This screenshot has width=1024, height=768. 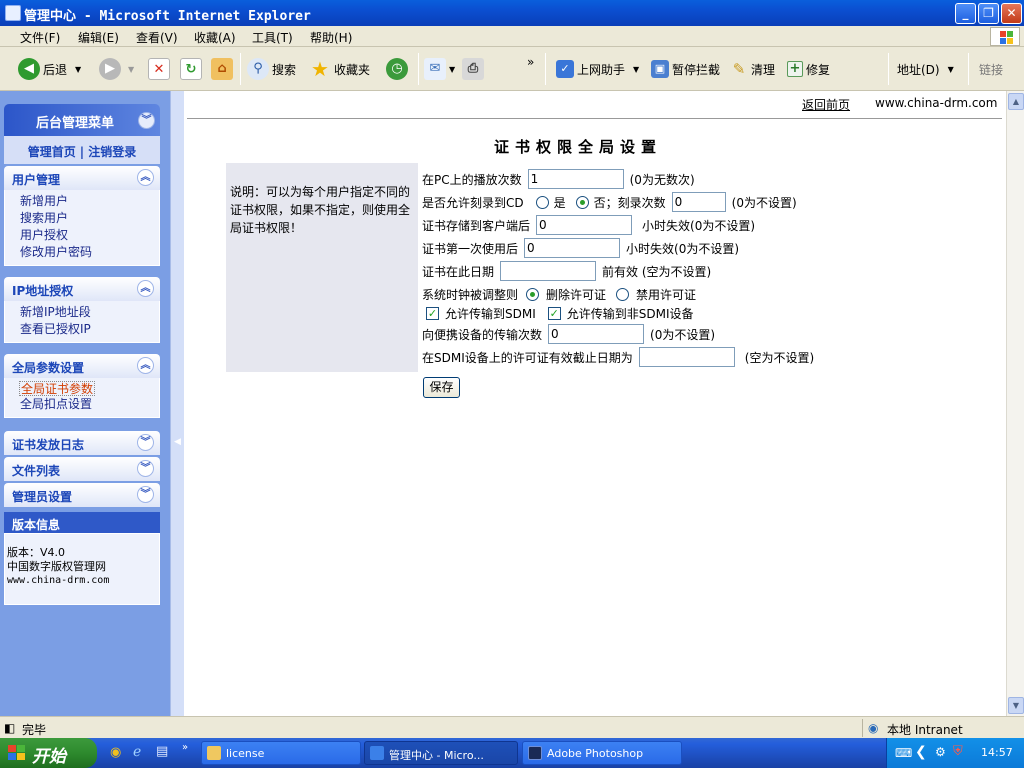 What do you see at coordinates (623, 294) in the screenshot?
I see `disable-license-radio` at bounding box center [623, 294].